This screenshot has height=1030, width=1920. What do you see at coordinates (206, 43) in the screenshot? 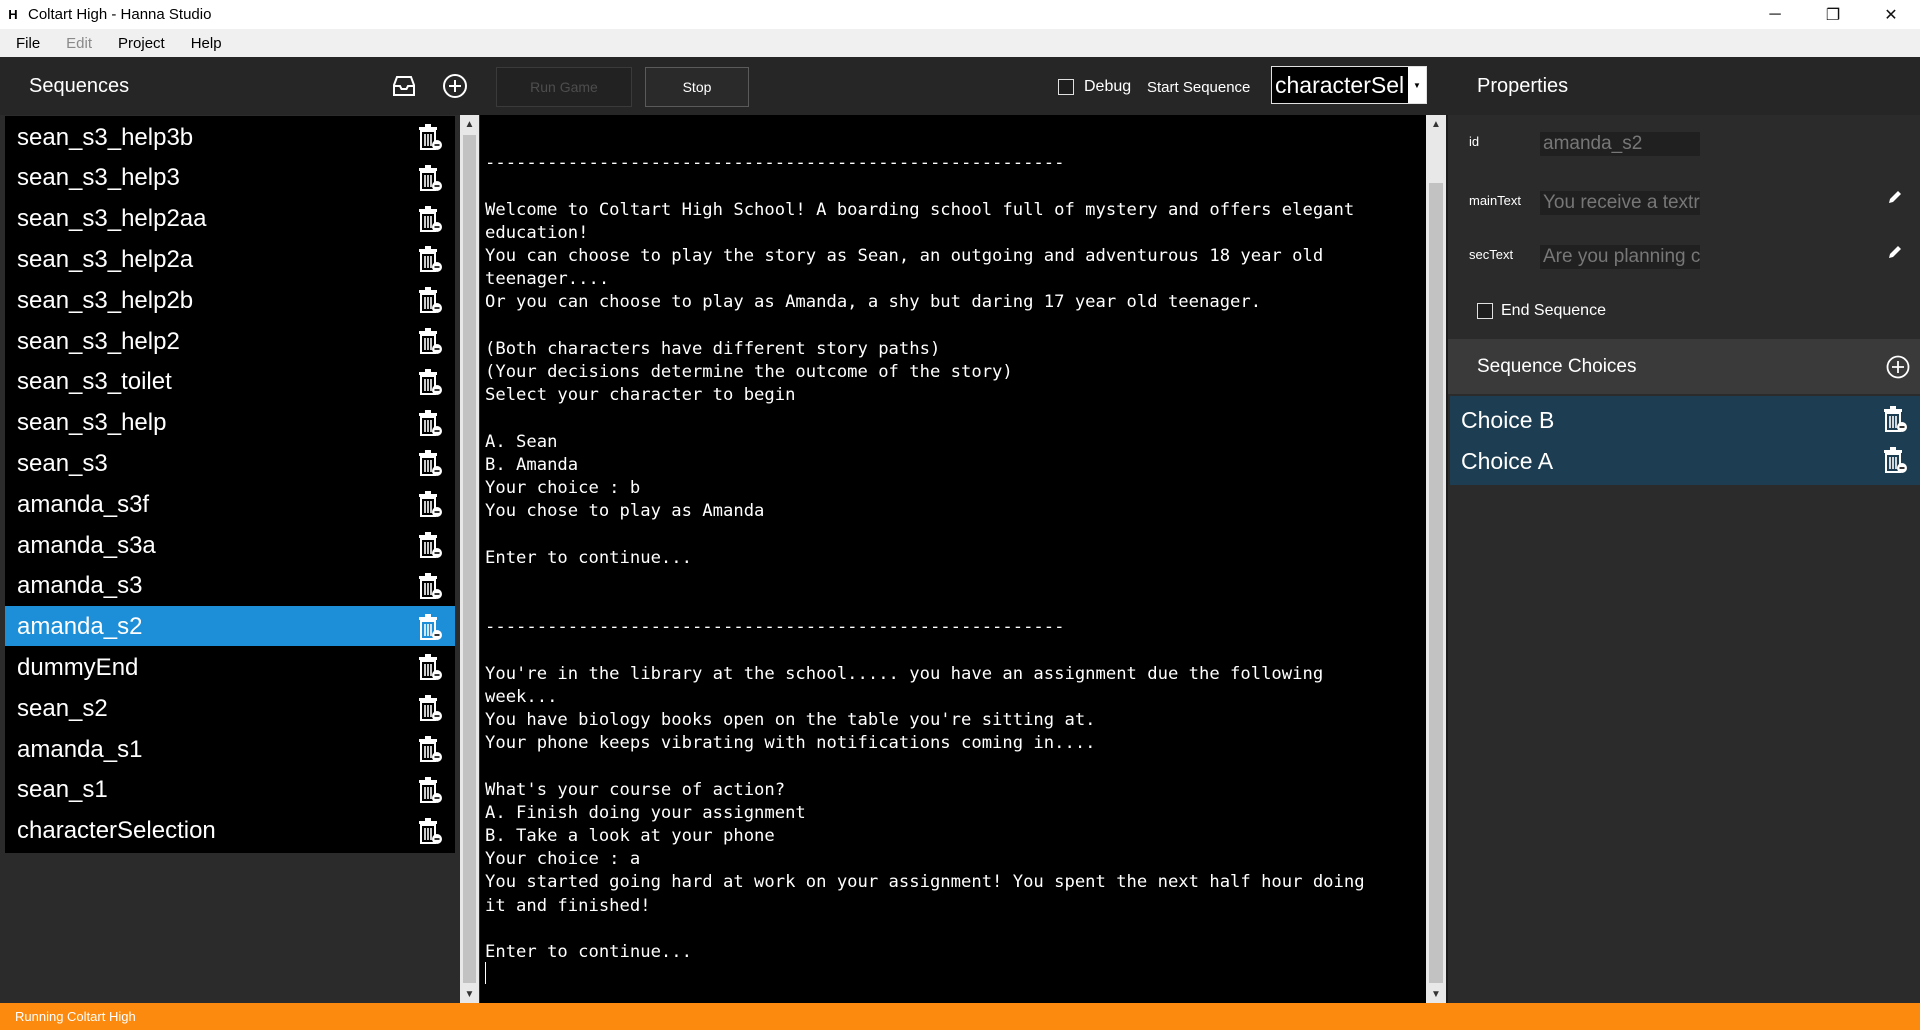
I see `menu-help: Help` at bounding box center [206, 43].